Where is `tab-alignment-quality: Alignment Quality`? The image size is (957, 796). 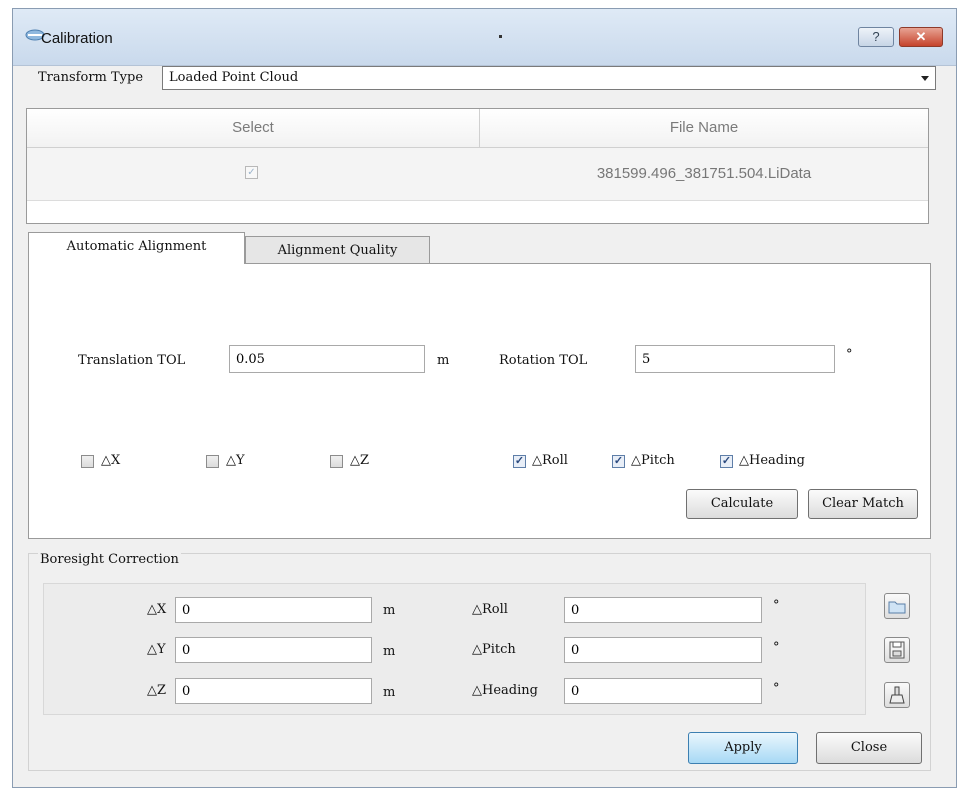
tab-alignment-quality: Alignment Quality is located at coordinates (337, 250).